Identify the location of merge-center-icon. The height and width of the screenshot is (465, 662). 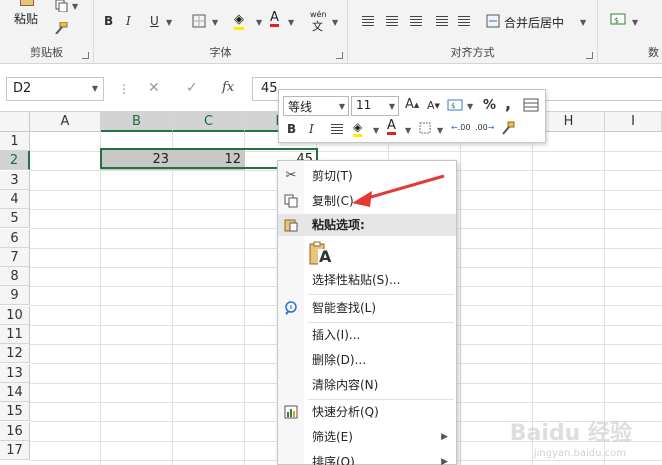
(493, 21).